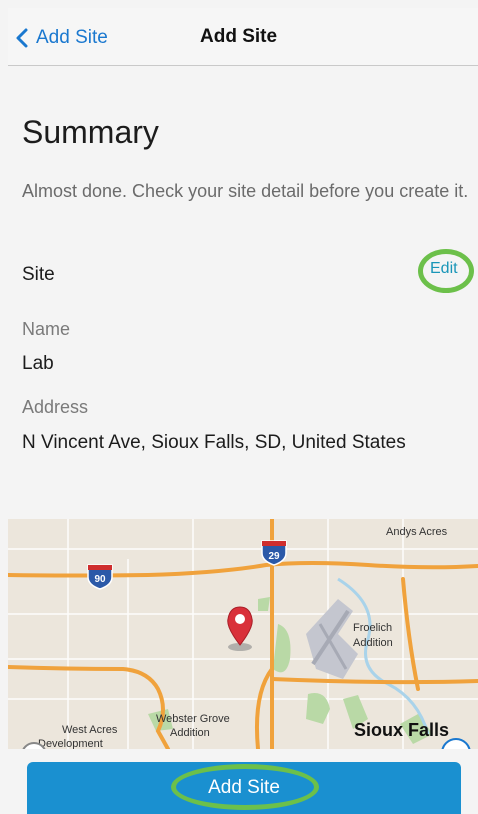 The width and height of the screenshot is (478, 814). What do you see at coordinates (446, 271) in the screenshot?
I see `edit-highlight-circle` at bounding box center [446, 271].